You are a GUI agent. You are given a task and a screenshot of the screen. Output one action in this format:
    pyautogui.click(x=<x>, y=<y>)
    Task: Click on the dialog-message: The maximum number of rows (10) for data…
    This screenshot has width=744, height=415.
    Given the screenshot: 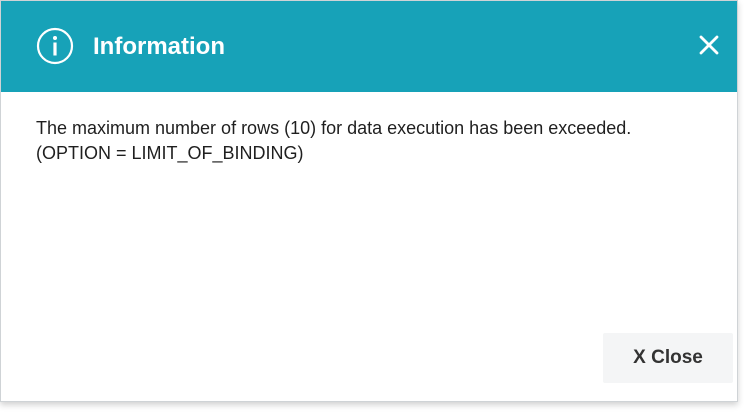 What is the action you would take?
    pyautogui.click(x=361, y=141)
    